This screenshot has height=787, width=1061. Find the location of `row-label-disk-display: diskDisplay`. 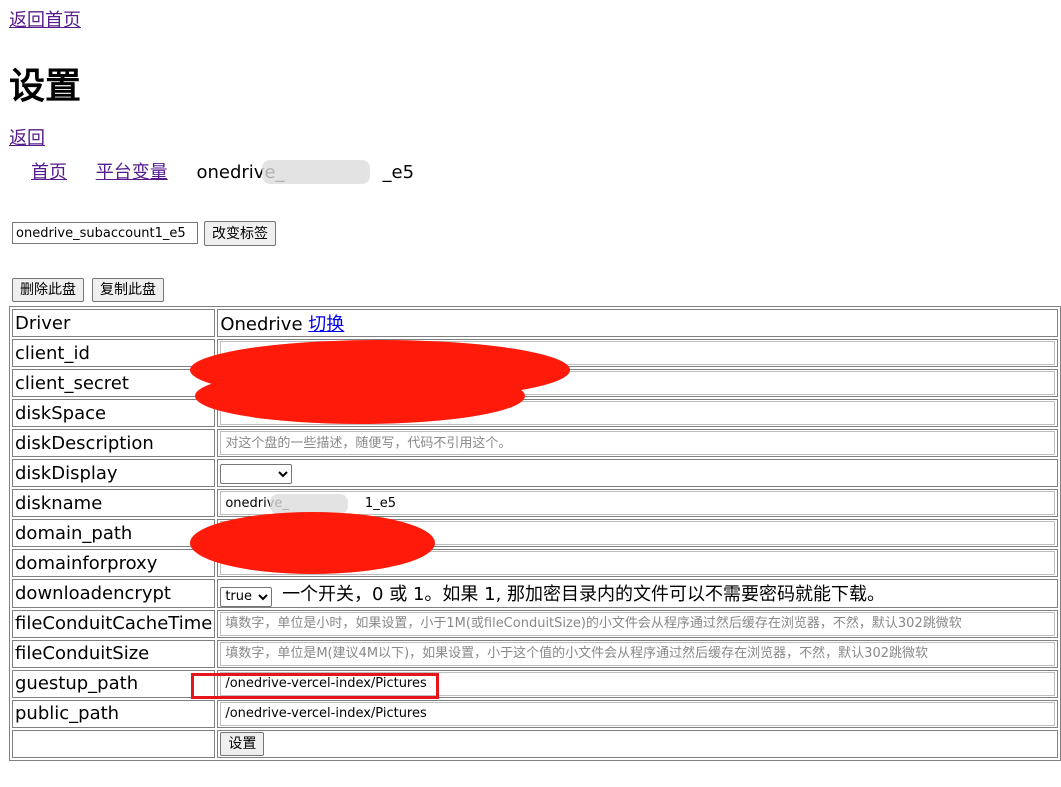

row-label-disk-display: diskDisplay is located at coordinates (114, 473).